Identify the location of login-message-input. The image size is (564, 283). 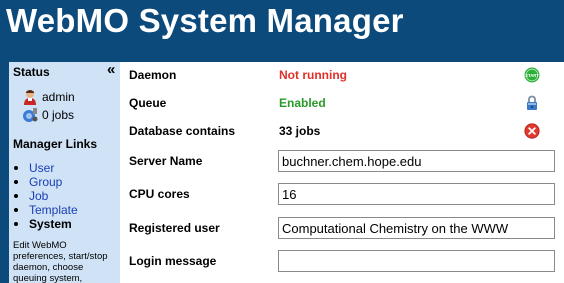
(416, 261).